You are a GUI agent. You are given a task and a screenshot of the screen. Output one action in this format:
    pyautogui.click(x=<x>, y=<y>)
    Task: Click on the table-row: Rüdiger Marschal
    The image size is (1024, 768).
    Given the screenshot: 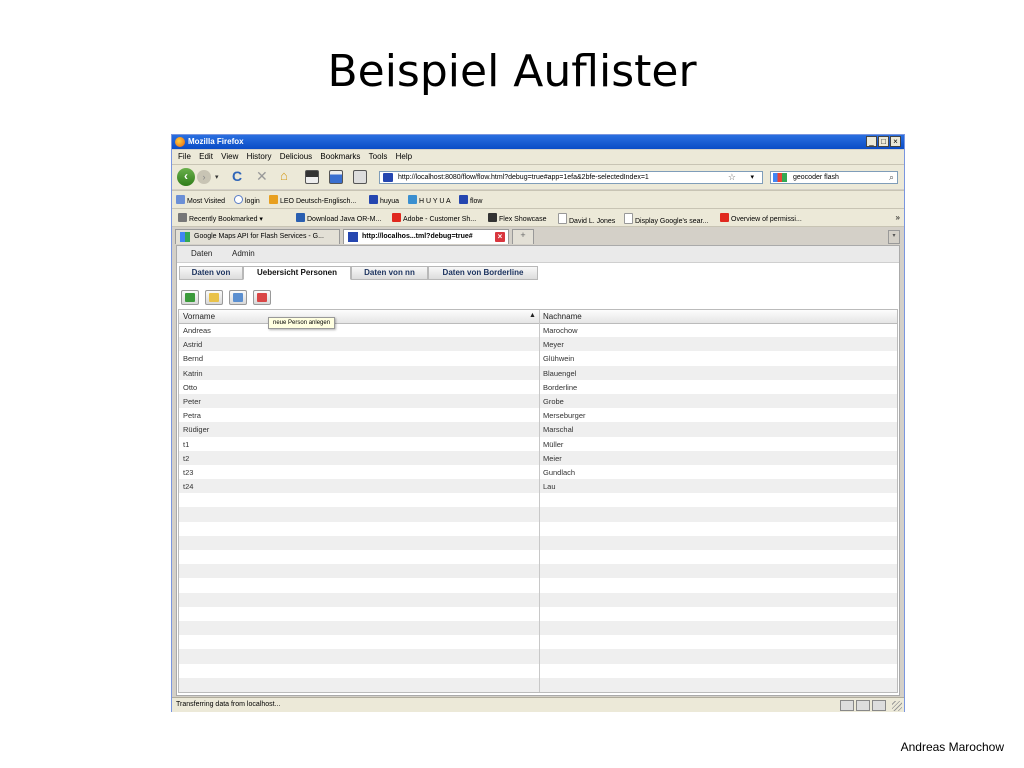 What is the action you would take?
    pyautogui.click(x=538, y=429)
    